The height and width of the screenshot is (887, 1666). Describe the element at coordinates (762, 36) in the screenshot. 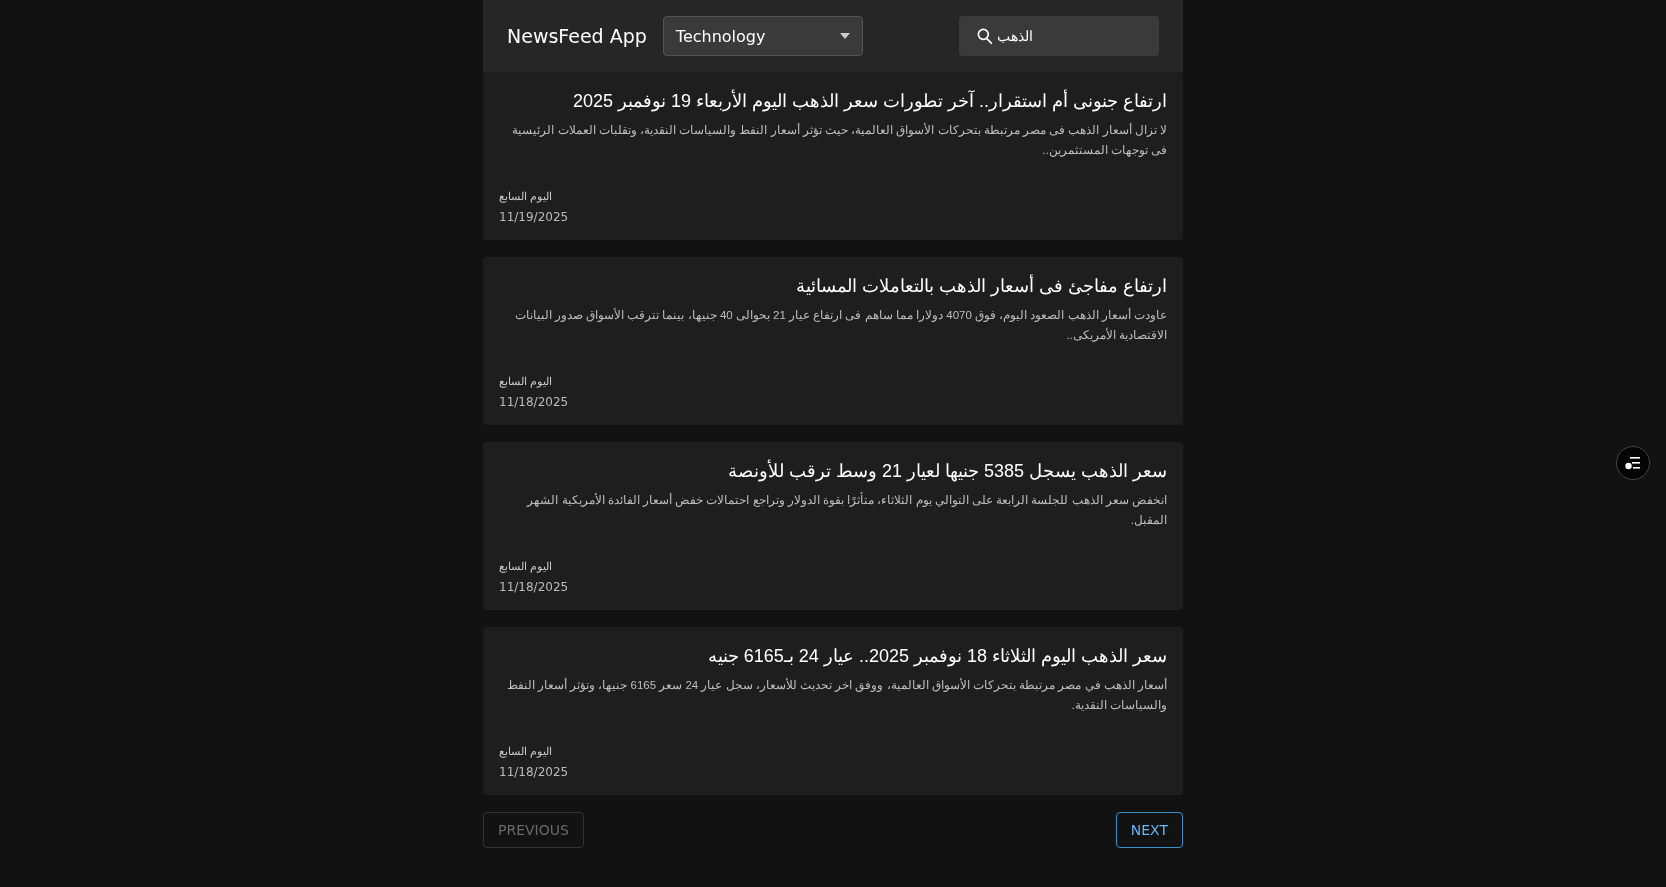

I see `category-dropdown: Technology` at that location.